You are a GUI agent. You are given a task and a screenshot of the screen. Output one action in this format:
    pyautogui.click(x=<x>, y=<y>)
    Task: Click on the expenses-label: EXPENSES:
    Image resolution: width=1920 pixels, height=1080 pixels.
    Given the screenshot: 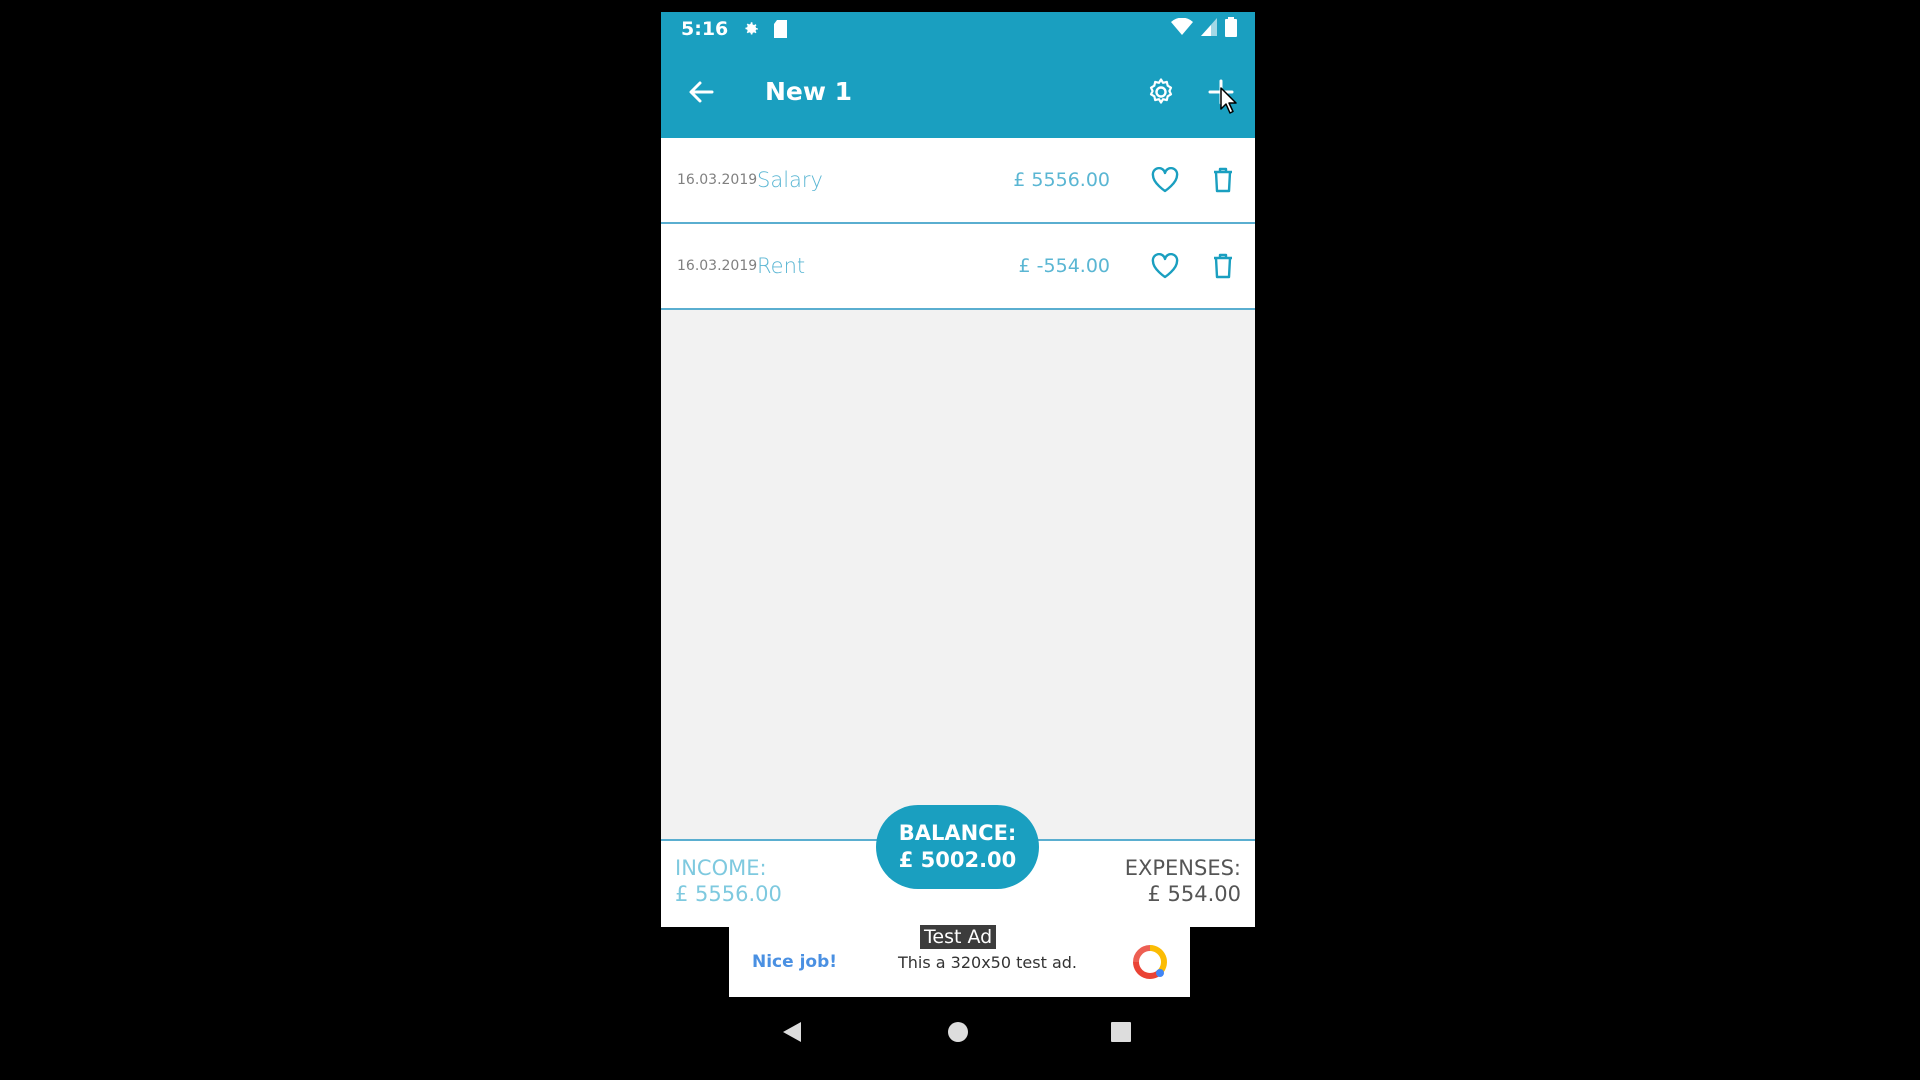 What is the action you would take?
    pyautogui.click(x=1182, y=868)
    